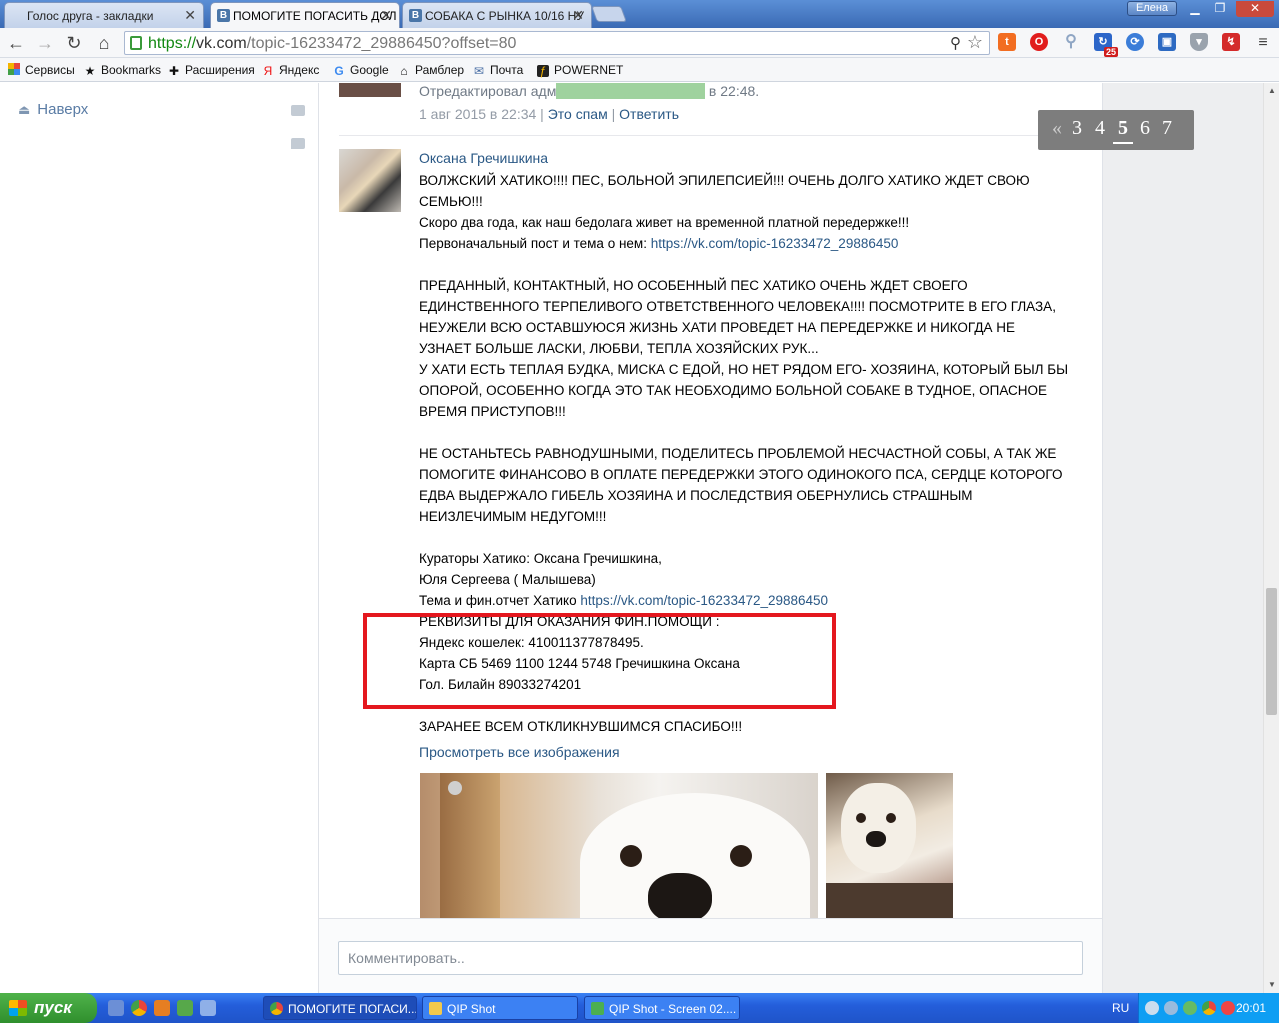  Describe the element at coordinates (710, 958) in the screenshot. I see `comment-input` at that location.